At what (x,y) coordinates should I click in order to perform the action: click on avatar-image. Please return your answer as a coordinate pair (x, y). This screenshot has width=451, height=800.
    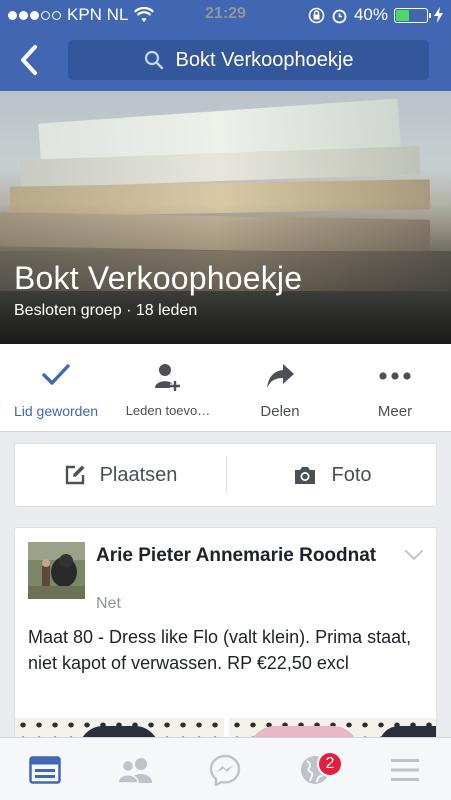
    Looking at the image, I should click on (56, 570).